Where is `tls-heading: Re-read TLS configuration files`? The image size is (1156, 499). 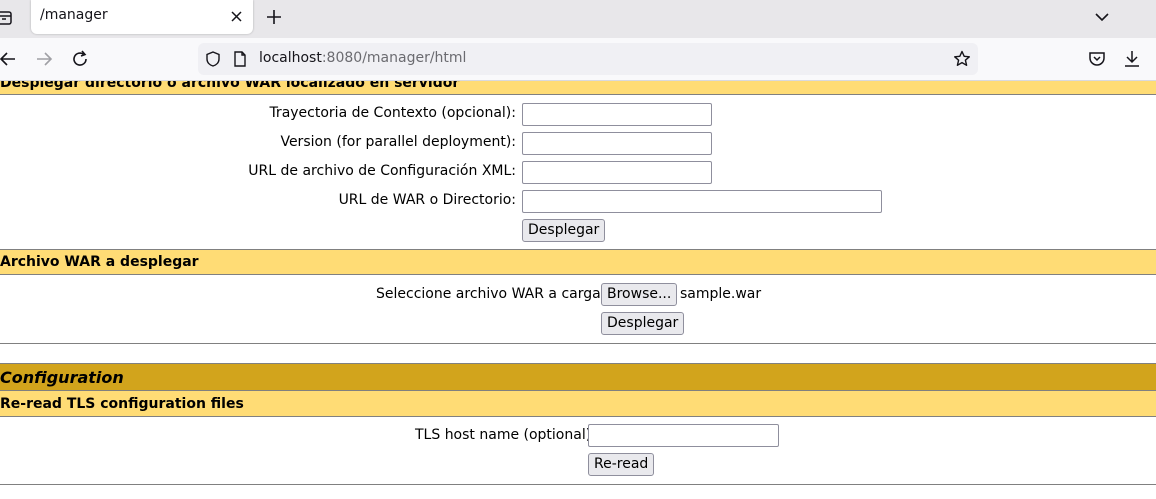
tls-heading: Re-read TLS configuration files is located at coordinates (122, 404).